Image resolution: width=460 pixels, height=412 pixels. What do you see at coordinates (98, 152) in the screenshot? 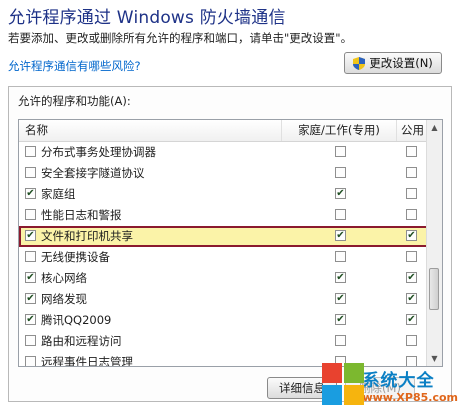
I see `program-name: 分布式事务处理协调器` at bounding box center [98, 152].